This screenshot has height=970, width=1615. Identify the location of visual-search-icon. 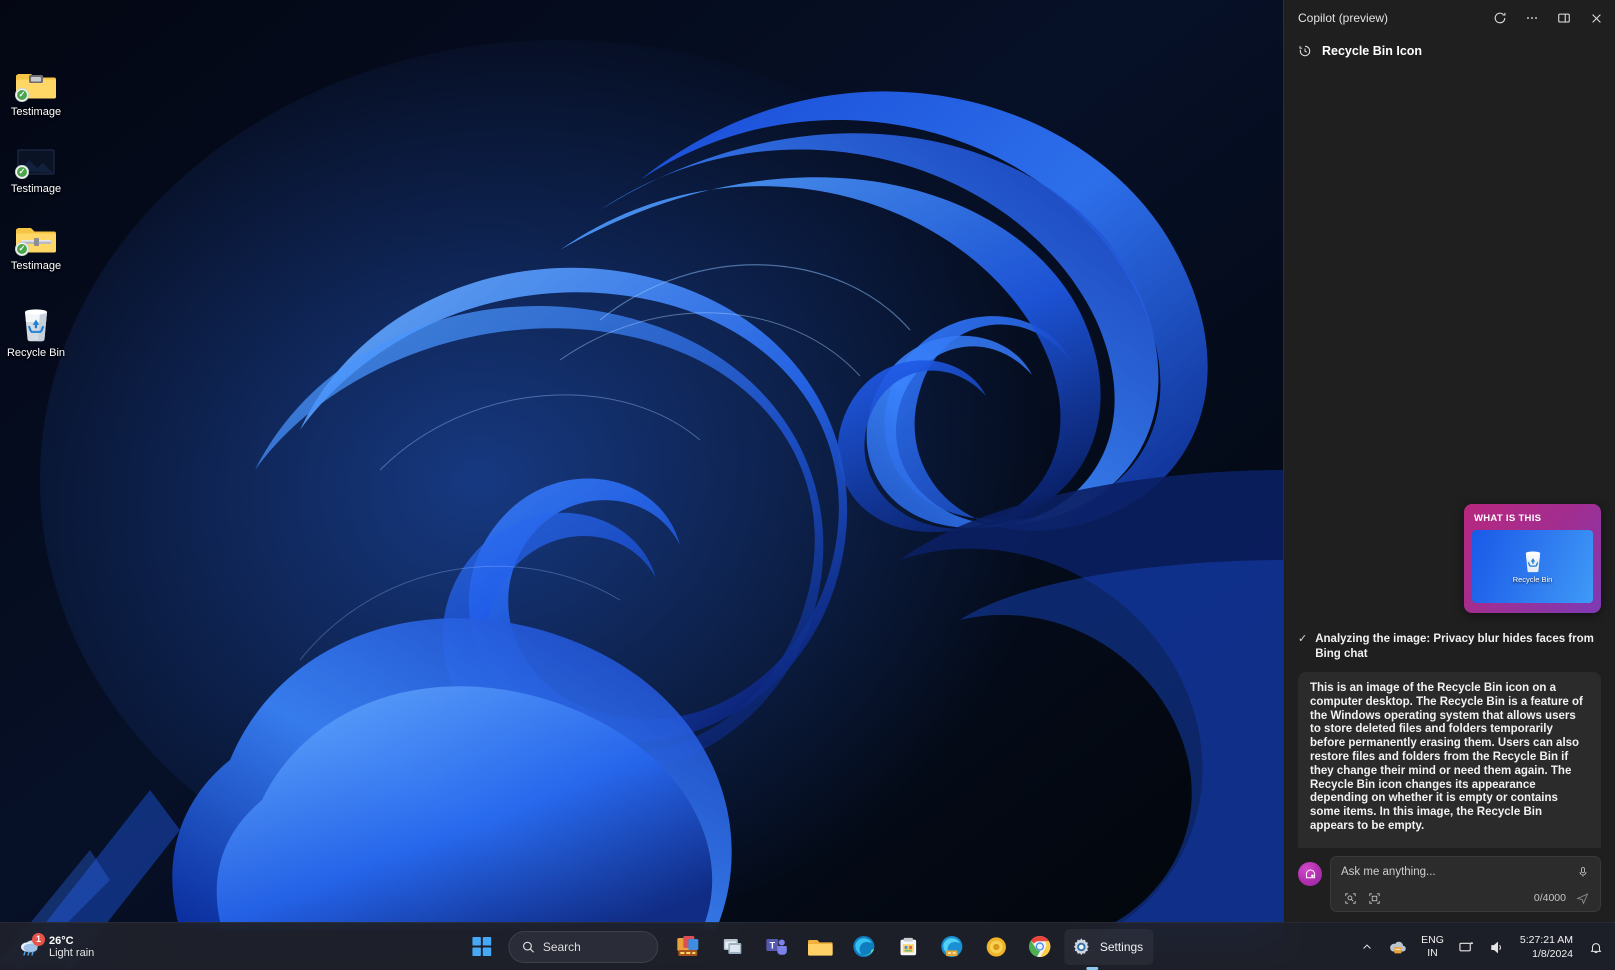
(1350, 898).